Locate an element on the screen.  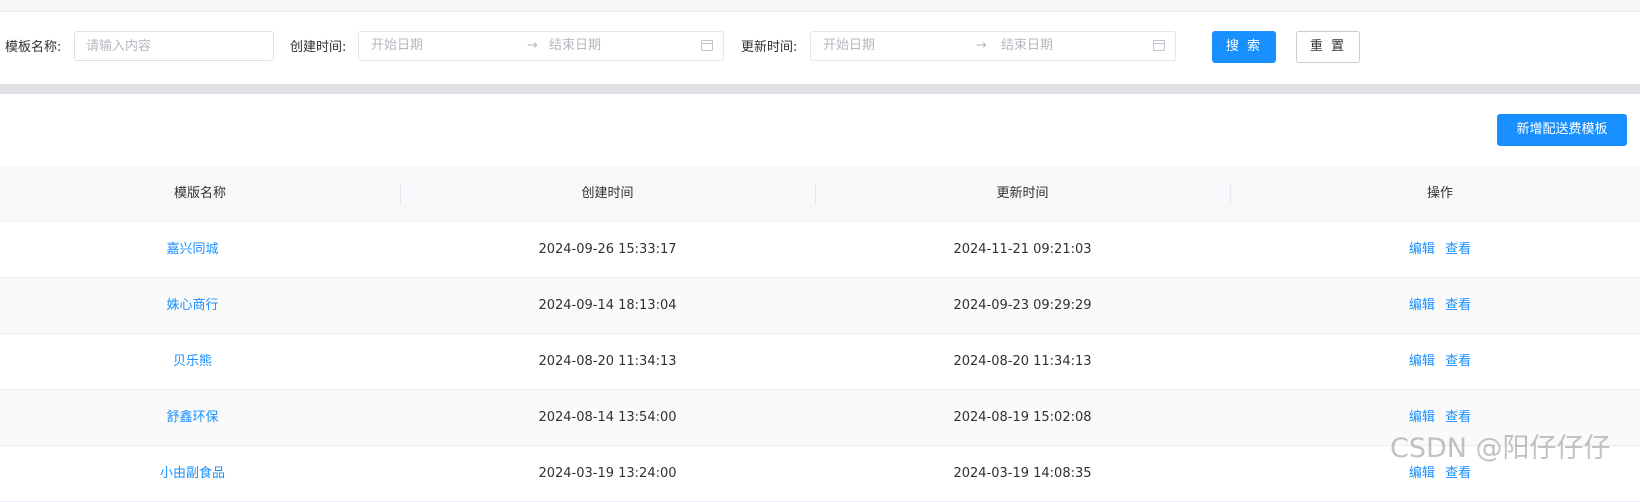
update-time-label: 更新时间: is located at coordinates (769, 47).